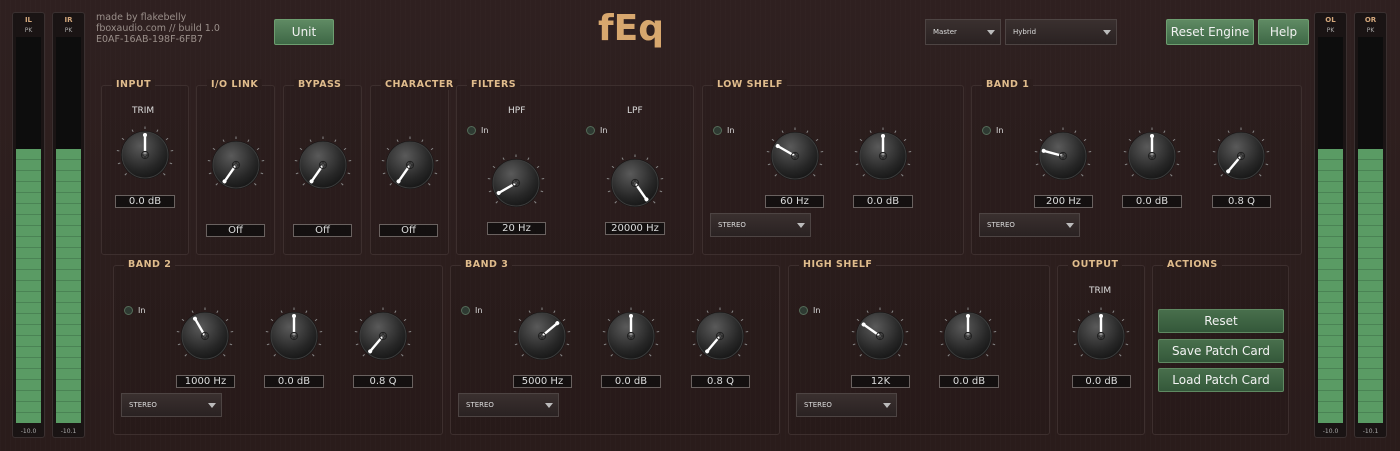 This screenshot has width=1400, height=451. What do you see at coordinates (880, 336) in the screenshot?
I see `high-shelf-freq-knob` at bounding box center [880, 336].